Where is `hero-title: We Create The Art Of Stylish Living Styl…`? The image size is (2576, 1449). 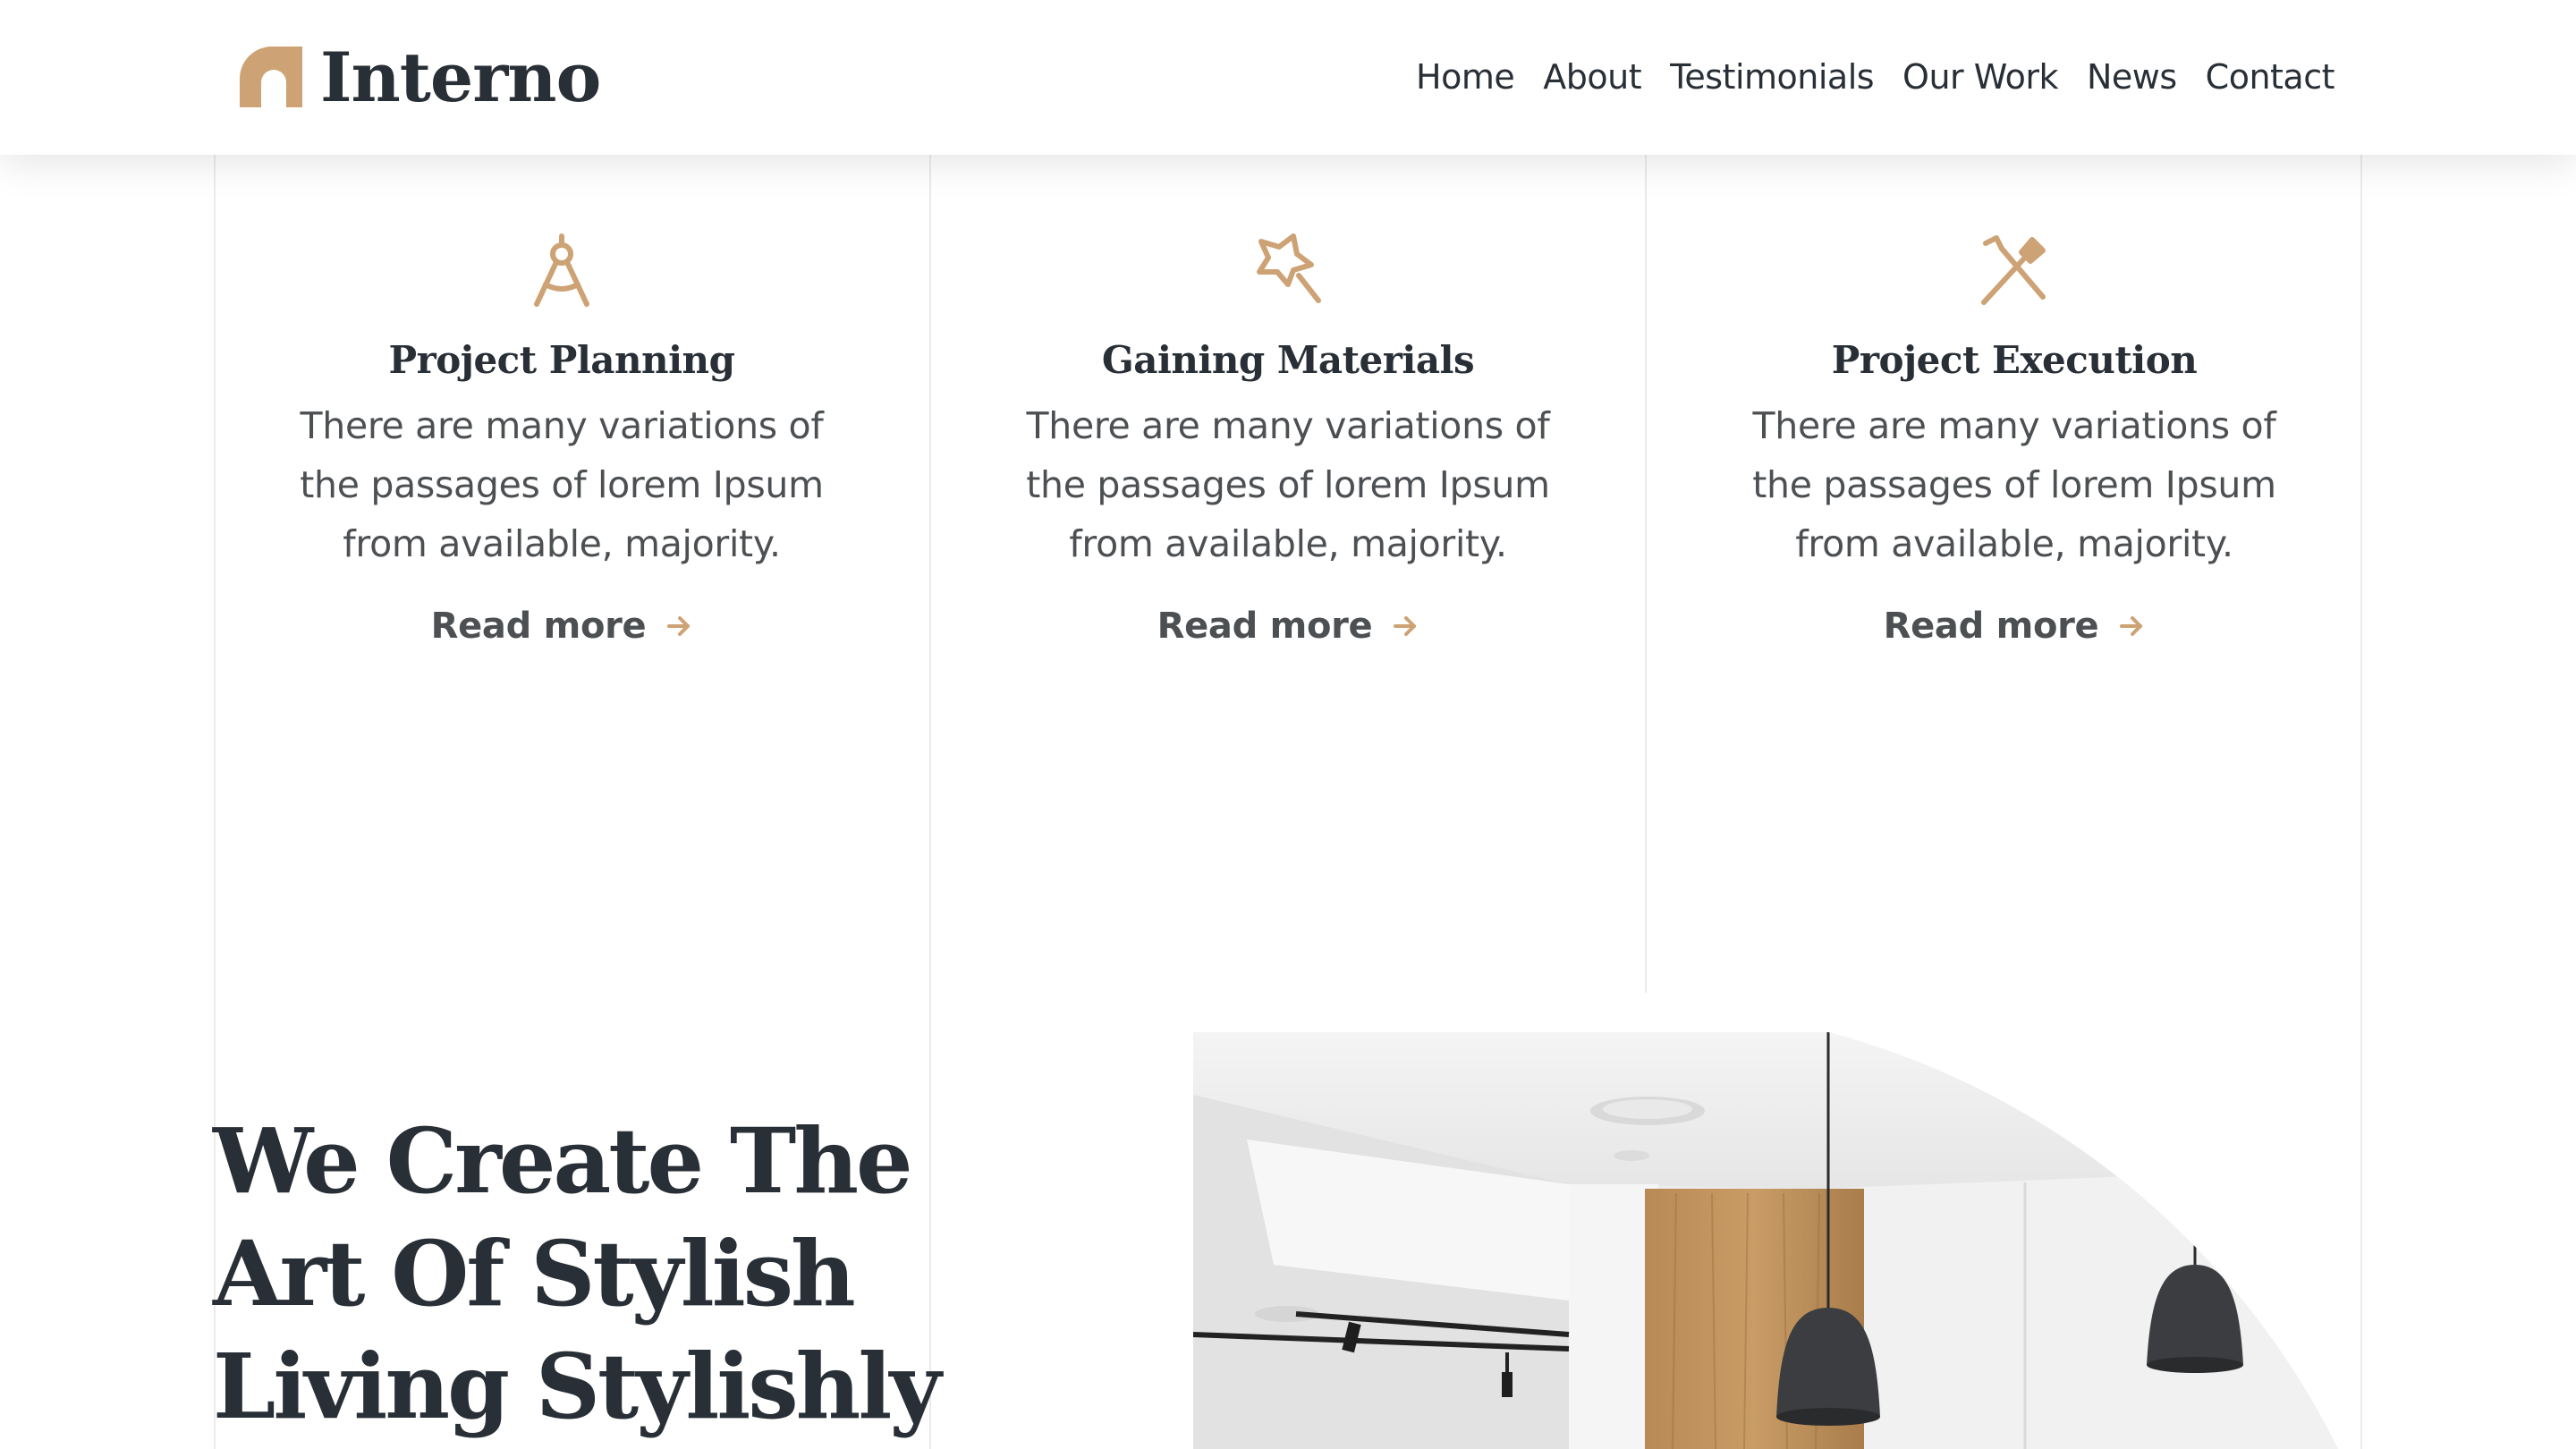
hero-title: We Create The Art Of Stylish Living Styl… is located at coordinates (577, 1273).